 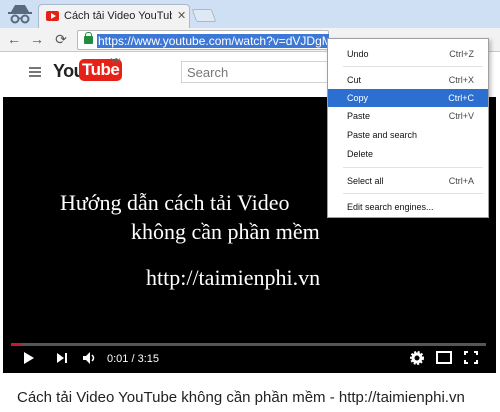 What do you see at coordinates (249, 360) in the screenshot?
I see `player-controls: 0:01 / 3:15` at bounding box center [249, 360].